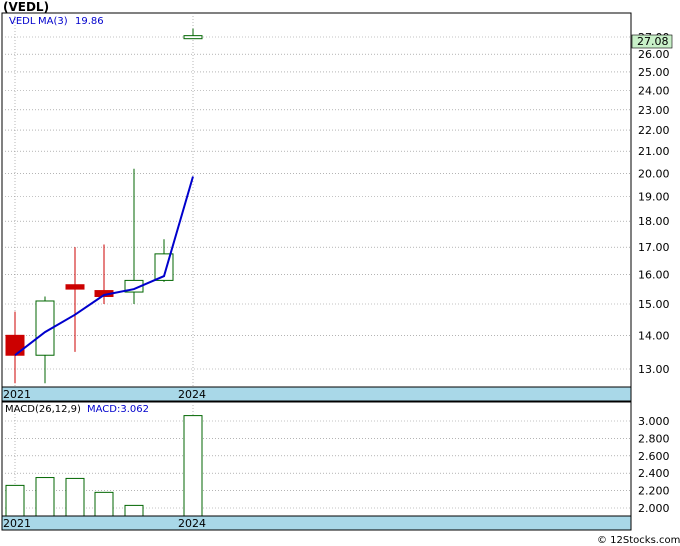 Image resolution: width=680 pixels, height=546 pixels. What do you see at coordinates (118, 409) in the screenshot?
I see `macd-value-label: MACD:3.062` at bounding box center [118, 409].